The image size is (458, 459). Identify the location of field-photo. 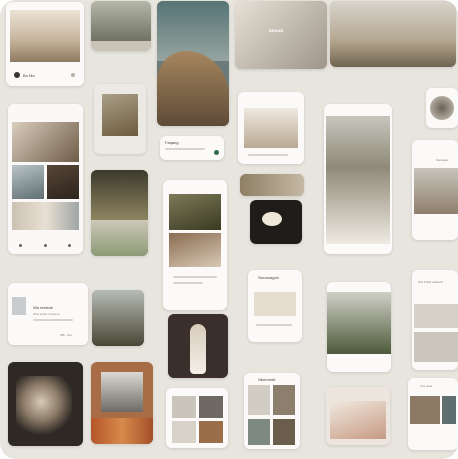
(393, 34).